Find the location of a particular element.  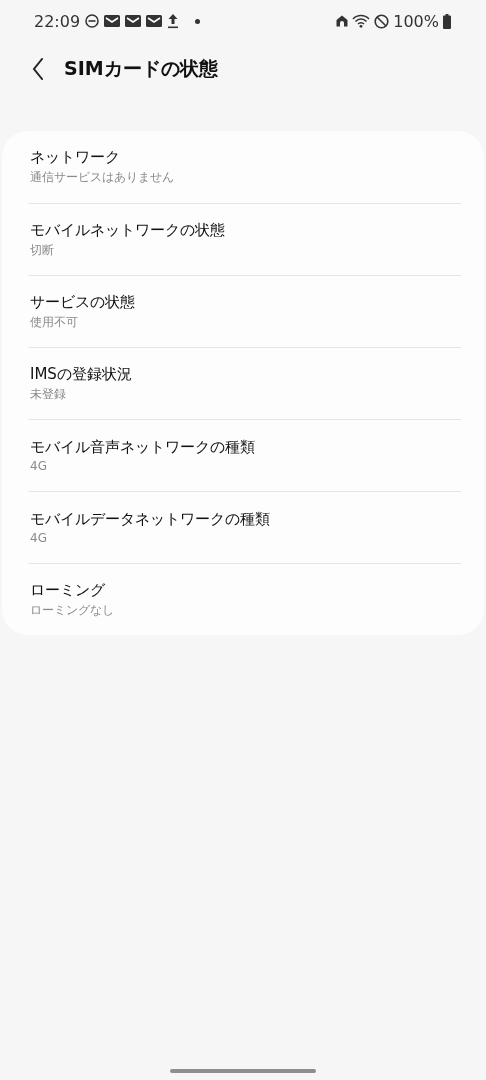

settings-item: ネットワーク 通信サービスはありません is located at coordinates (244, 167).